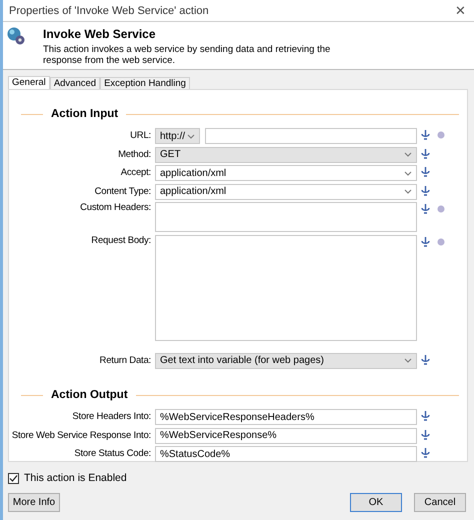 The image size is (474, 520). Describe the element at coordinates (286, 417) in the screenshot. I see `input-field: %WebServiceResponseHeaders%` at that location.